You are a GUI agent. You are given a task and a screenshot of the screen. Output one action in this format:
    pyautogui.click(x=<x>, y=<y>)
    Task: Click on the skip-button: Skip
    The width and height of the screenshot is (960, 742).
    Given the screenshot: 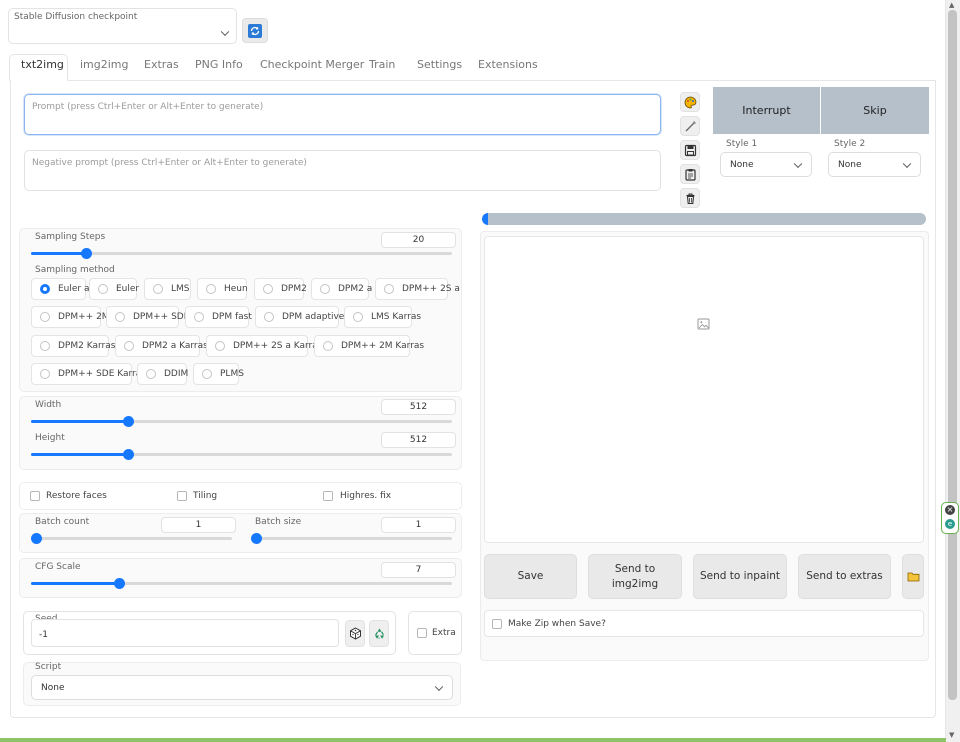 What is the action you would take?
    pyautogui.click(x=875, y=110)
    